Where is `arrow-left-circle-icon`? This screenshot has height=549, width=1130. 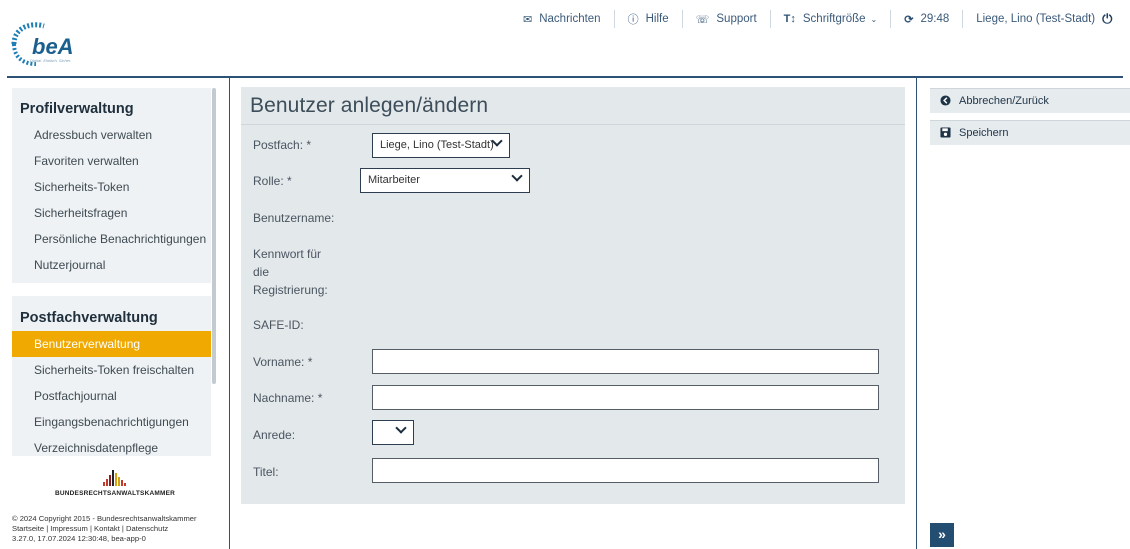 arrow-left-circle-icon is located at coordinates (945, 100).